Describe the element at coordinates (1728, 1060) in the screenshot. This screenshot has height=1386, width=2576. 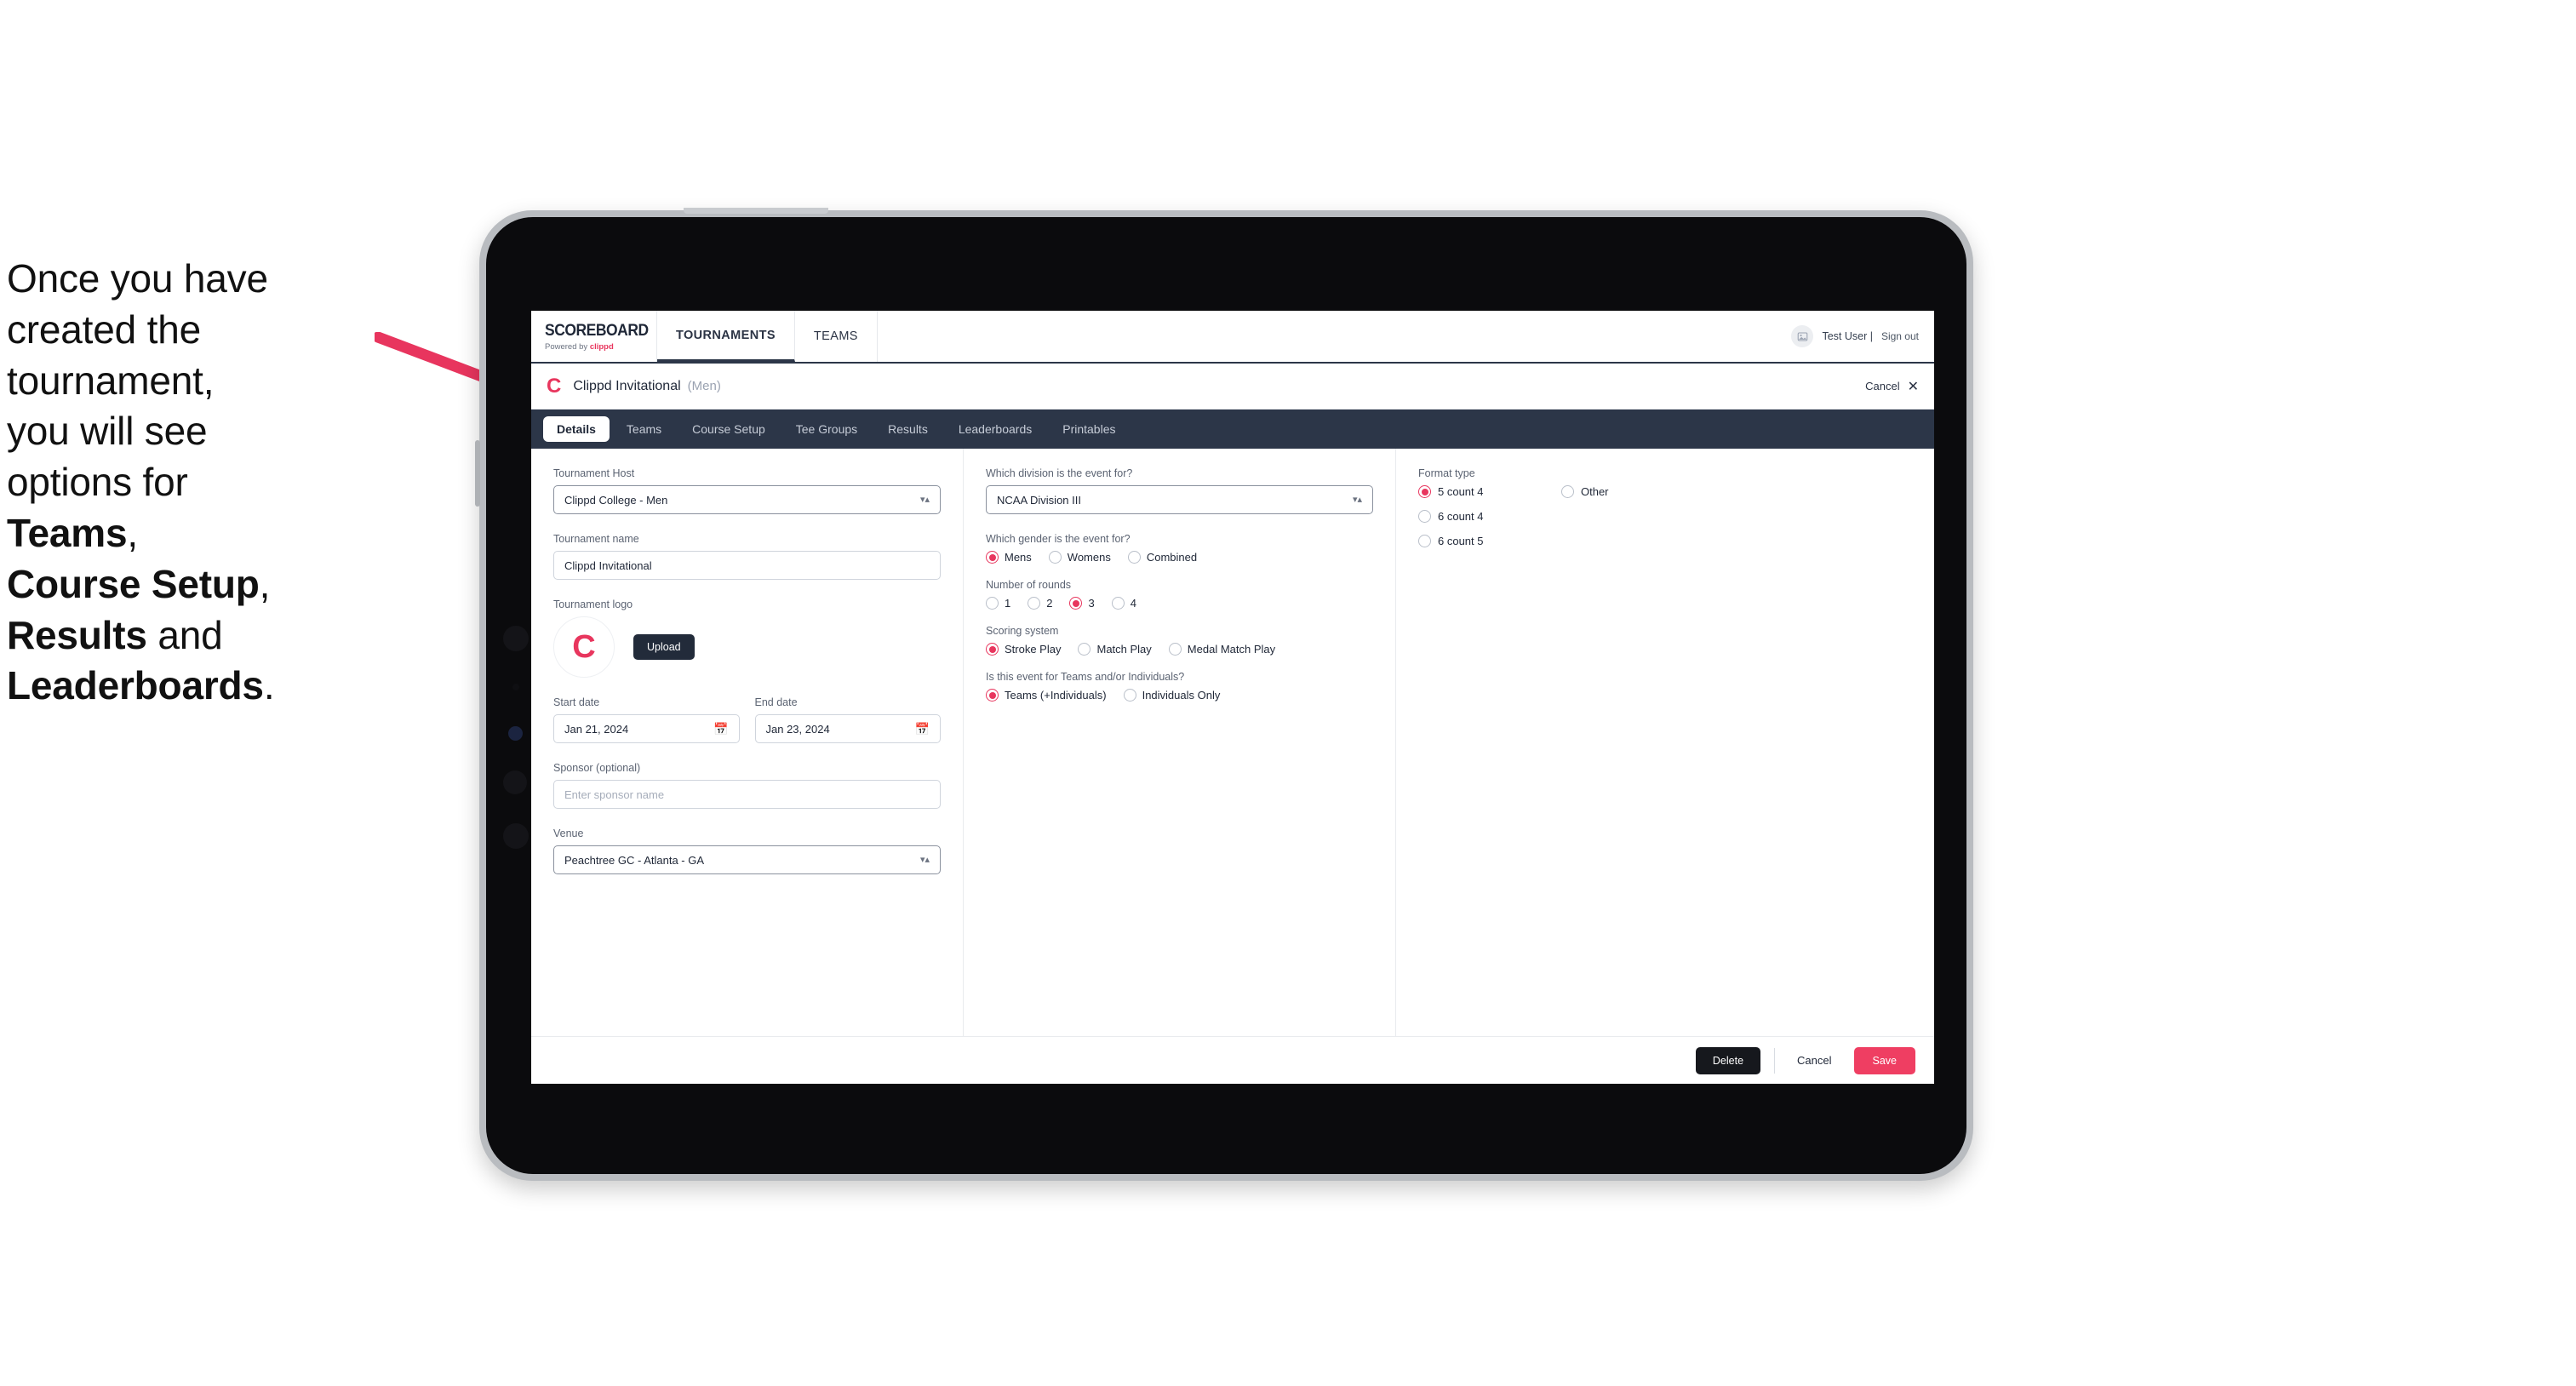
I see `delete-button: Delete` at that location.